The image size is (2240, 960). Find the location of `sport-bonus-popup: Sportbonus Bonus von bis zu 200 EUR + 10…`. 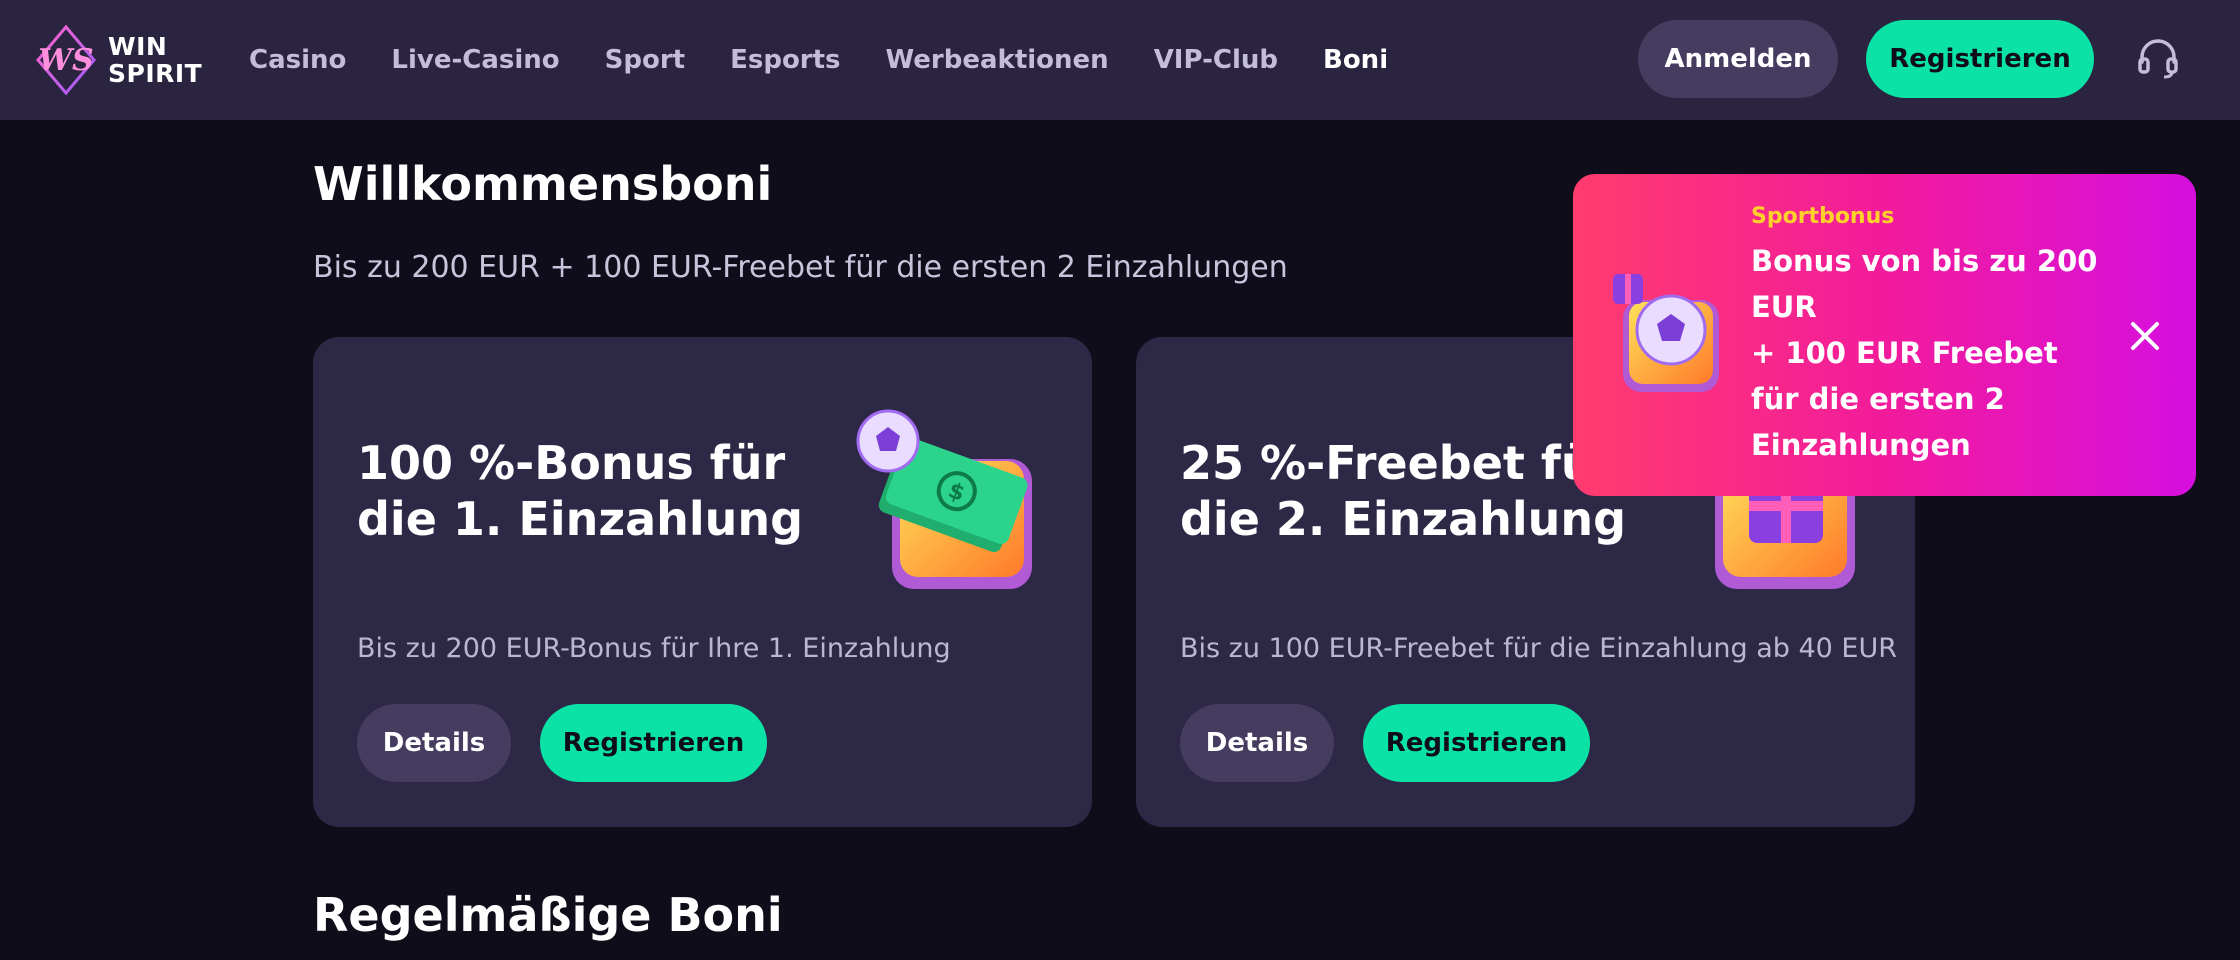

sport-bonus-popup: Sportbonus Bonus von bis zu 200 EUR + 10… is located at coordinates (1884, 335).